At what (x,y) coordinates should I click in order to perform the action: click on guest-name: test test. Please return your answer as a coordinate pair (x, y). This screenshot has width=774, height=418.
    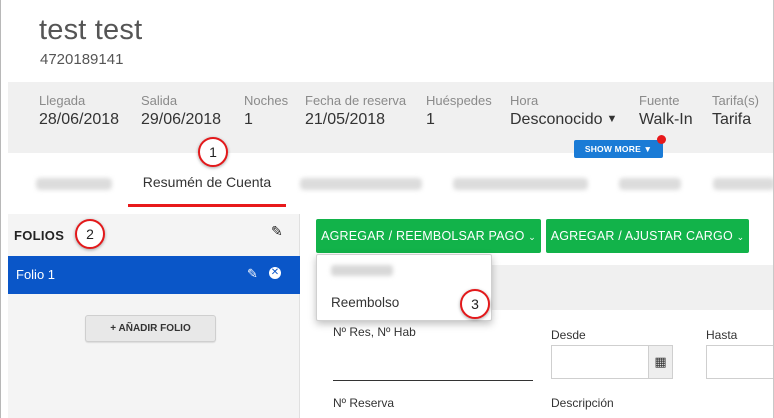
    Looking at the image, I should click on (91, 30).